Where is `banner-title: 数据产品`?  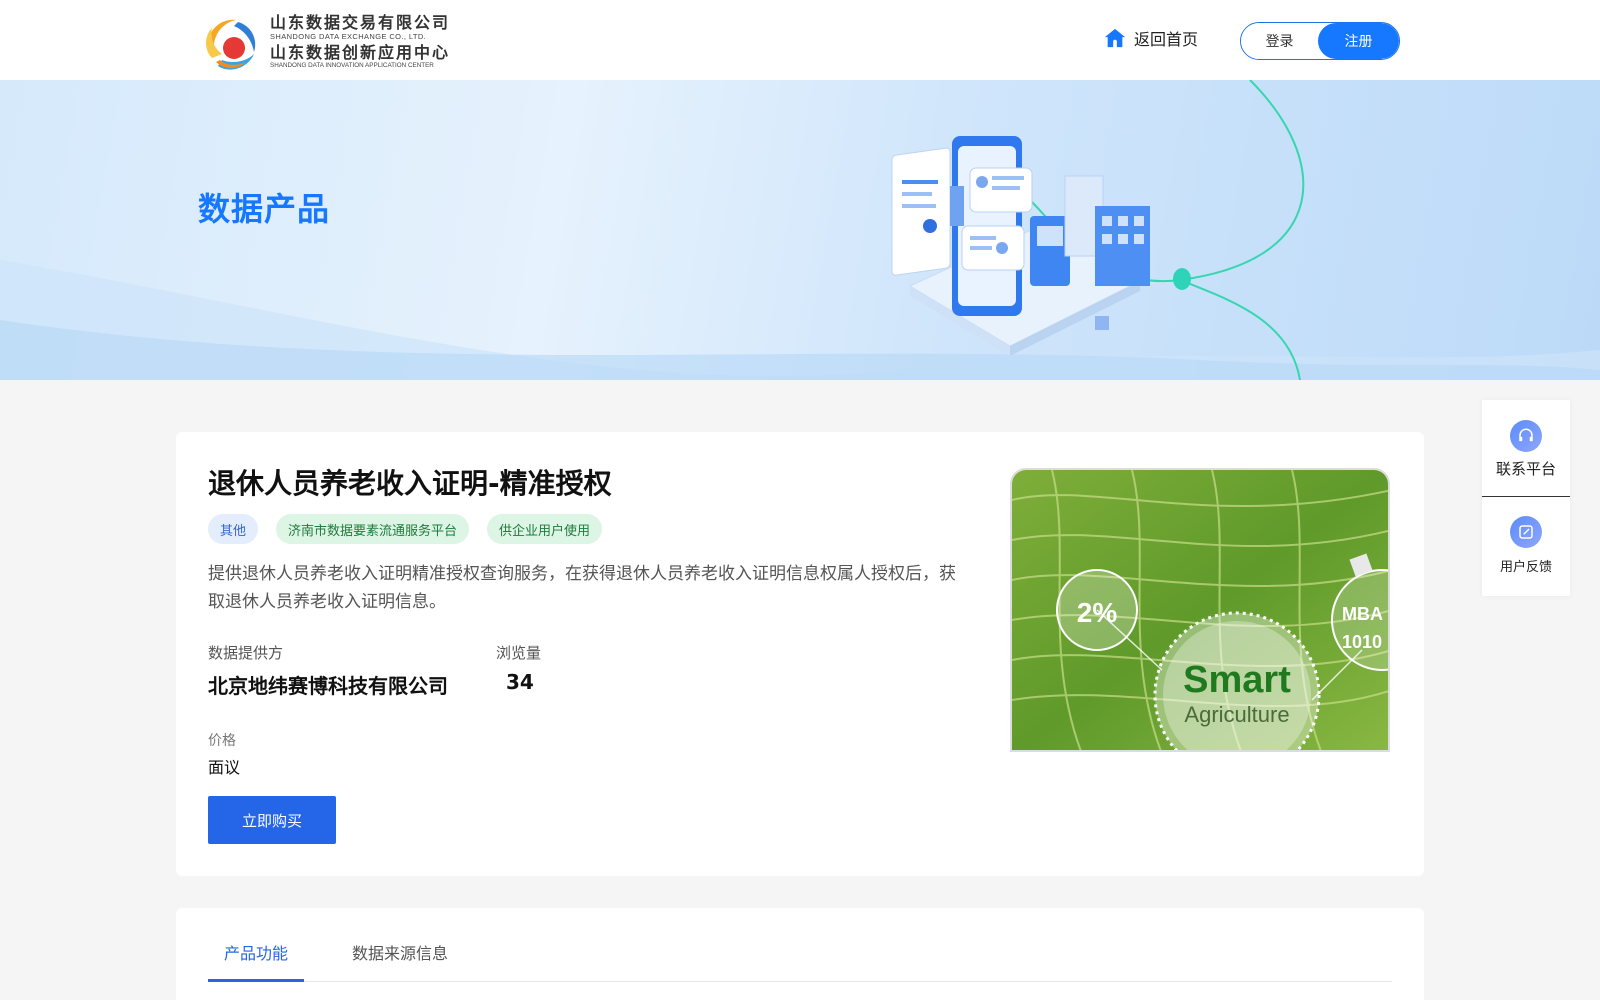
banner-title: 数据产品 is located at coordinates (264, 209).